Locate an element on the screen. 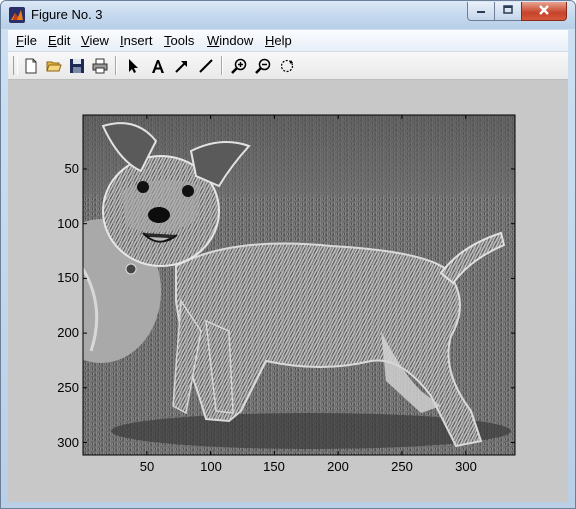  x-tick-label: 50 is located at coordinates (147, 466).